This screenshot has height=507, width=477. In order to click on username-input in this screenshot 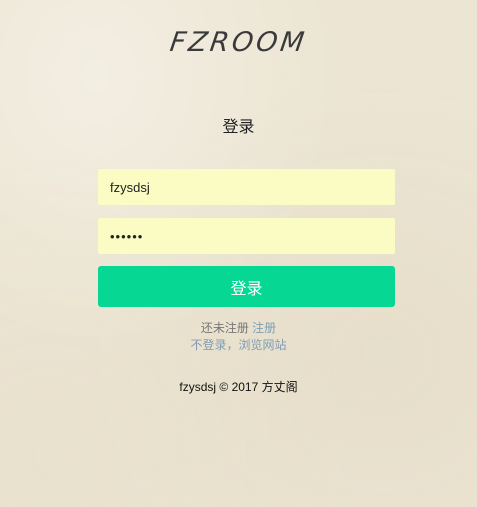, I will do `click(246, 187)`.